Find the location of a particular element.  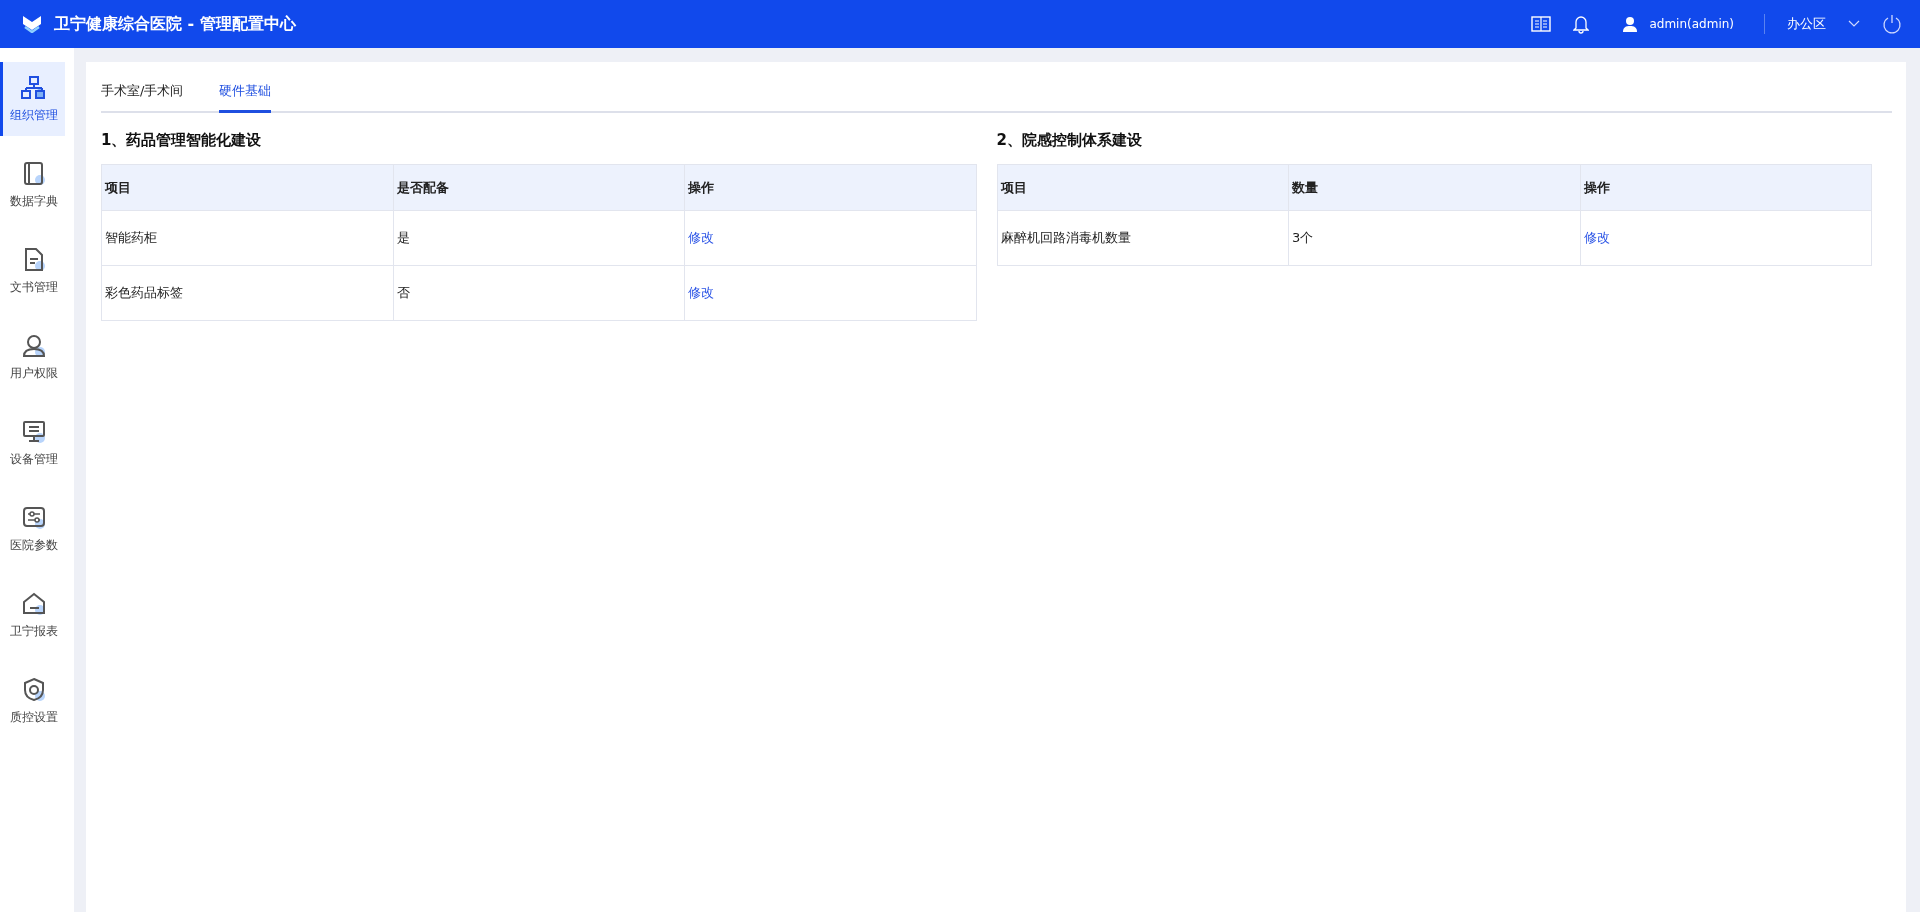

section-title: 2、院感控制体系建设 is located at coordinates (1069, 140).